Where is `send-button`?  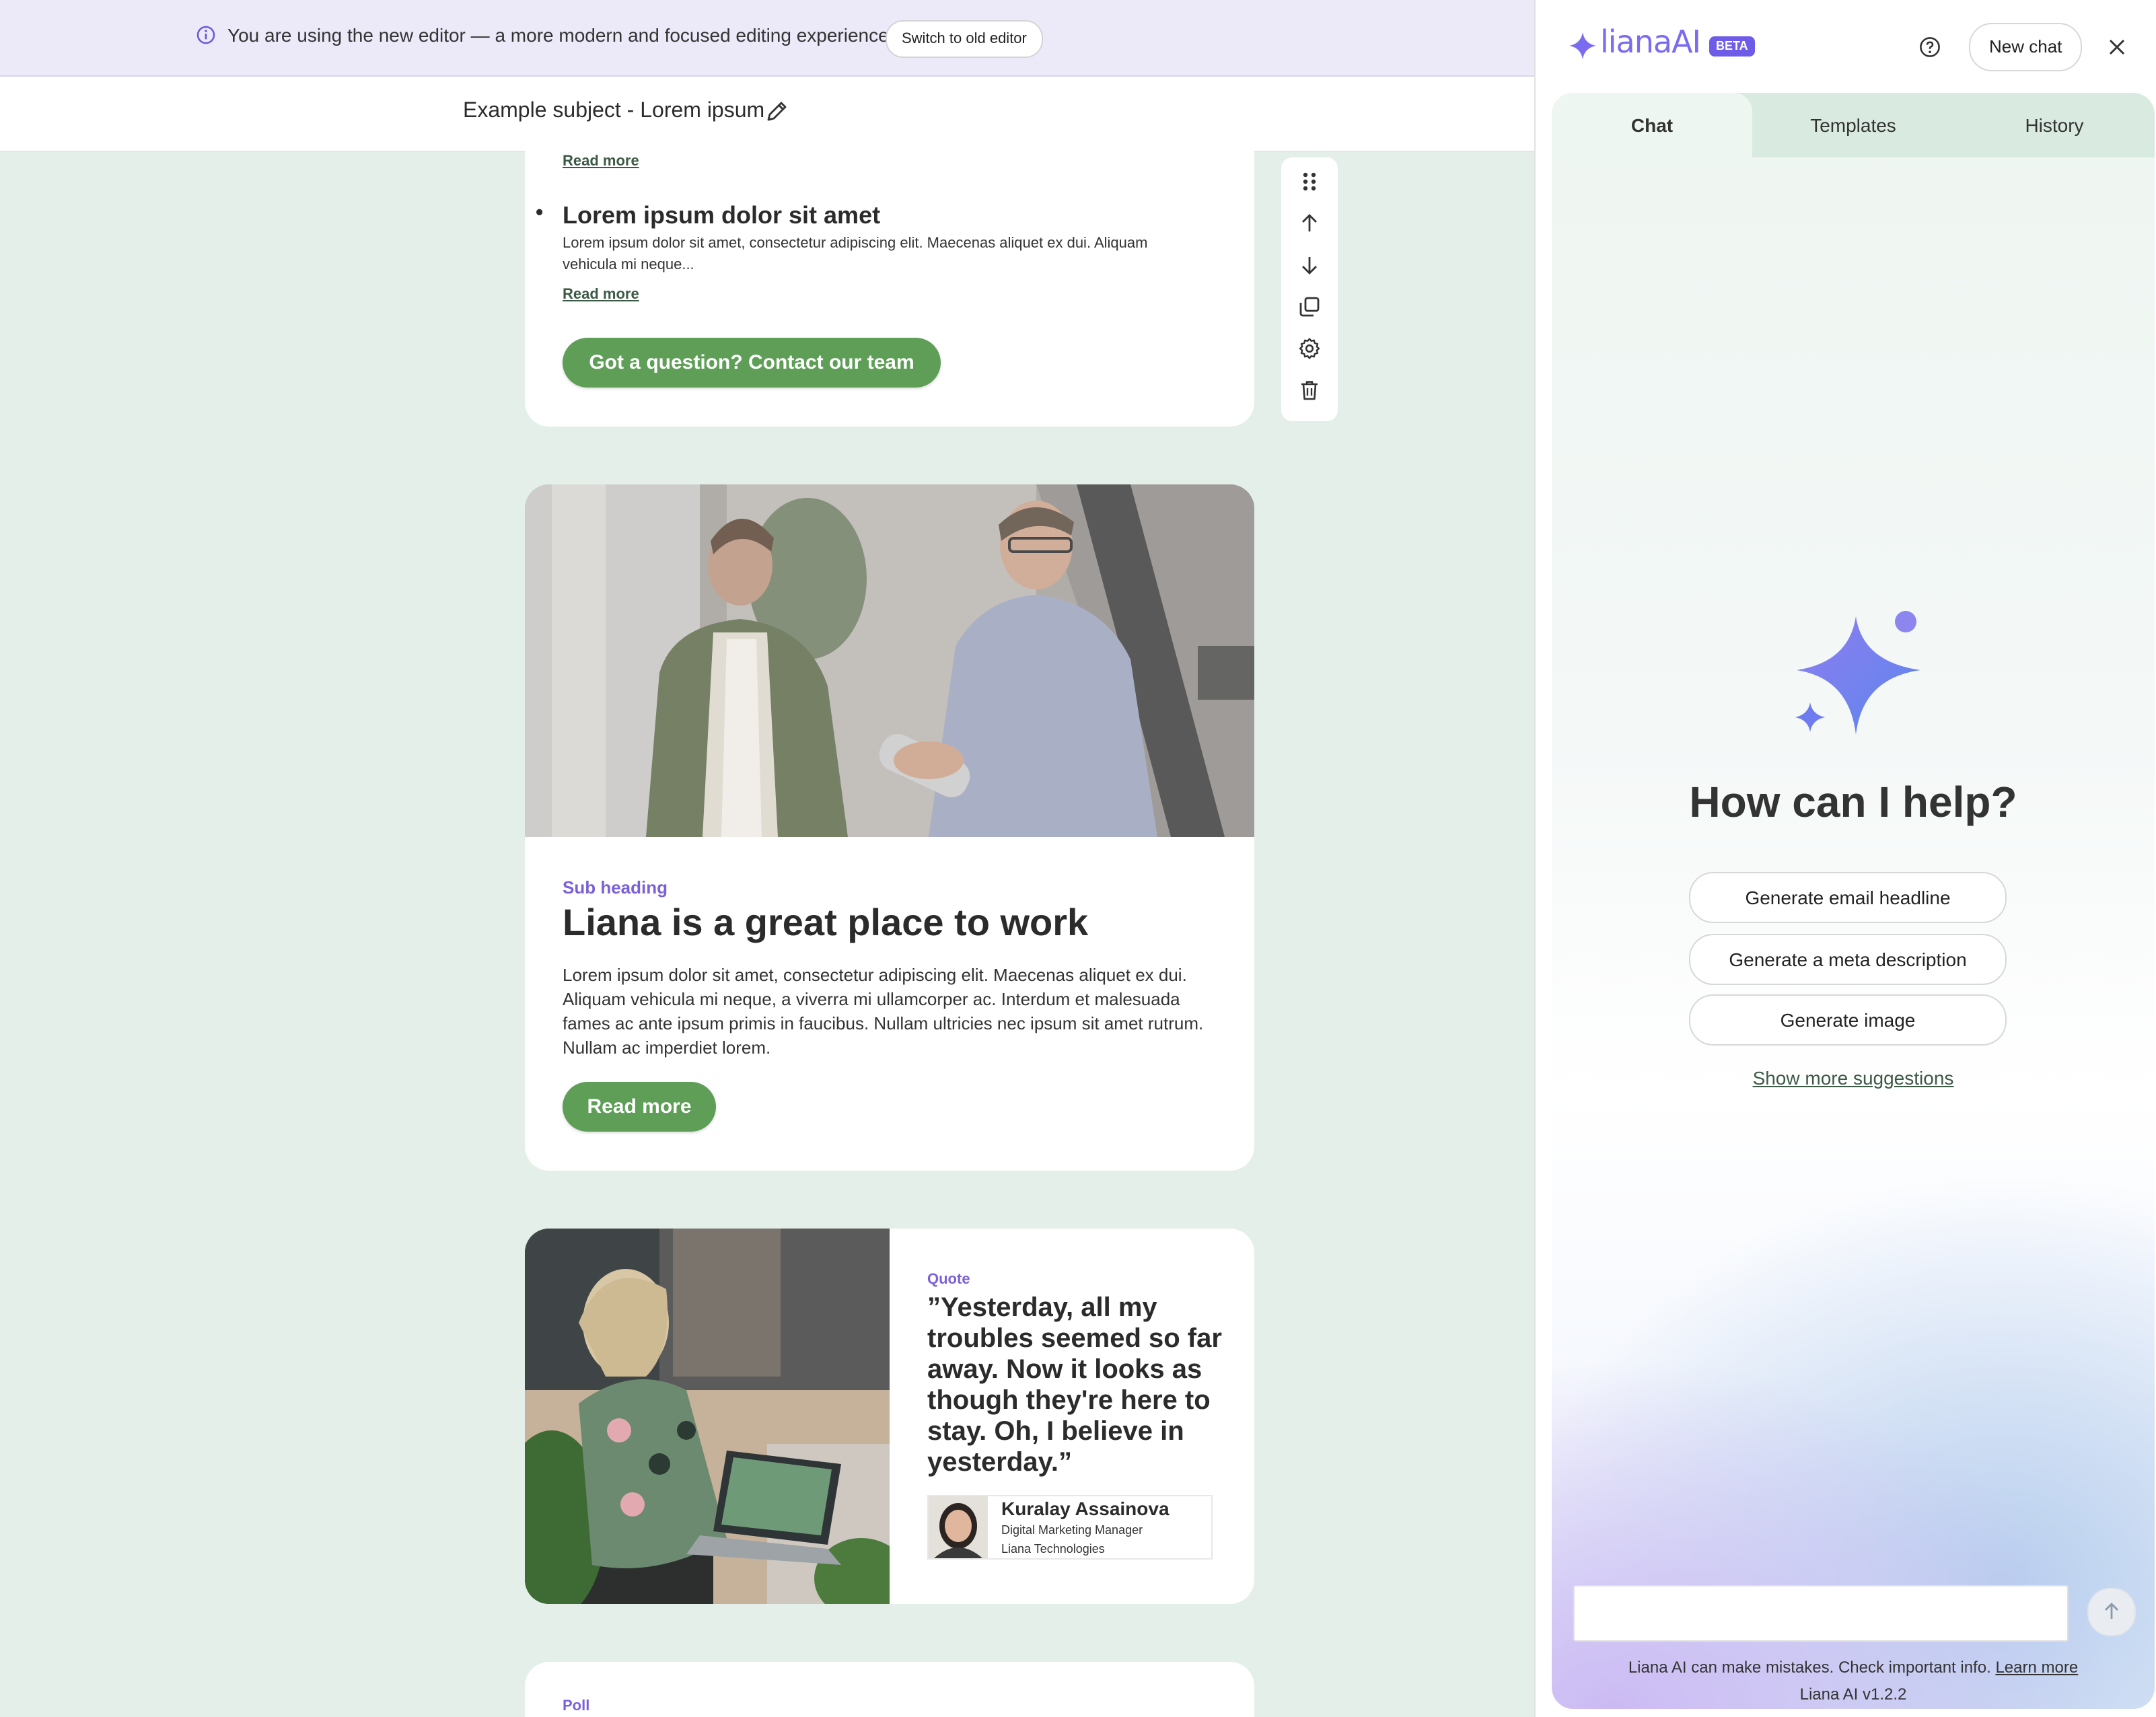 send-button is located at coordinates (2111, 1612).